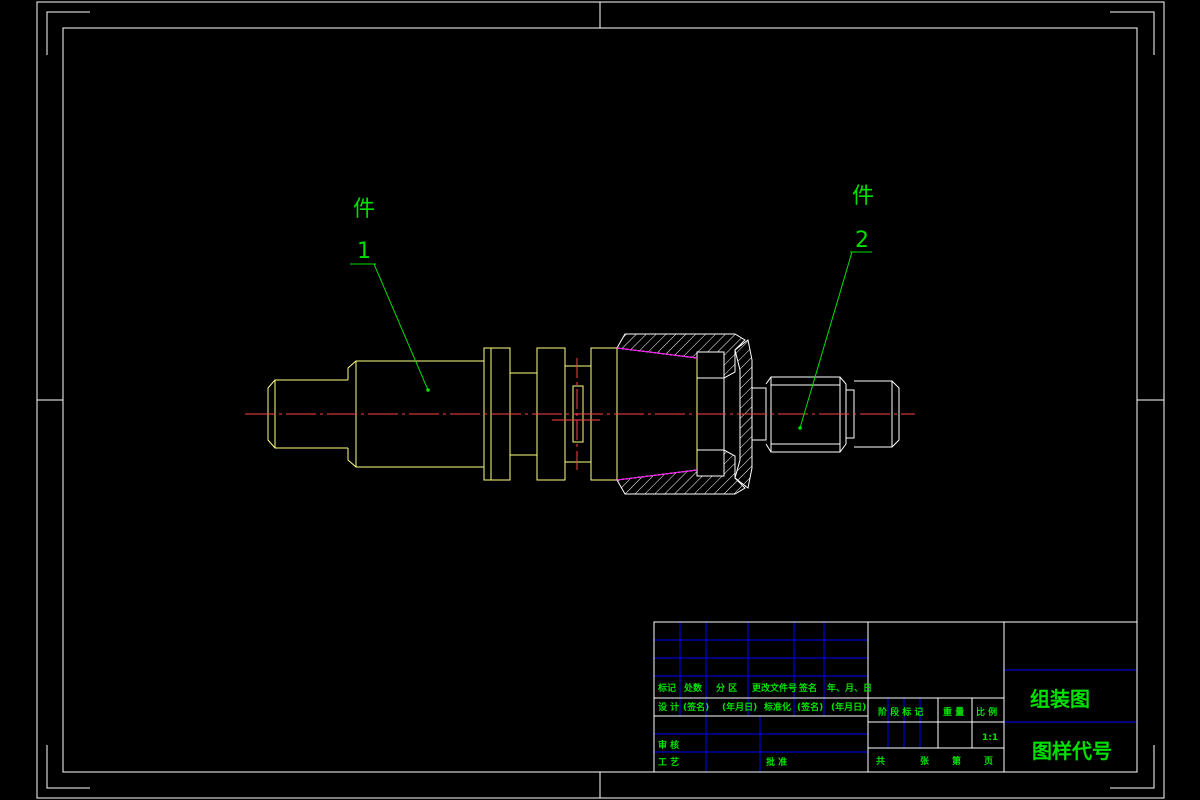  What do you see at coordinates (880, 761) in the screenshot?
I see `tb-sheet-total: 共` at bounding box center [880, 761].